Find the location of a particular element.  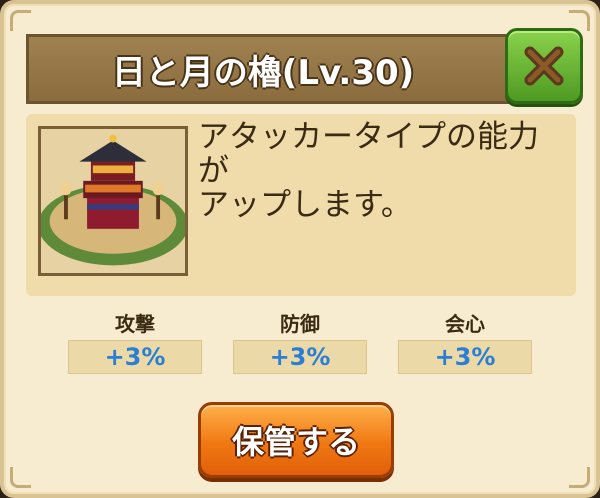

stat-defense: 防御 +3% is located at coordinates (300, 343).